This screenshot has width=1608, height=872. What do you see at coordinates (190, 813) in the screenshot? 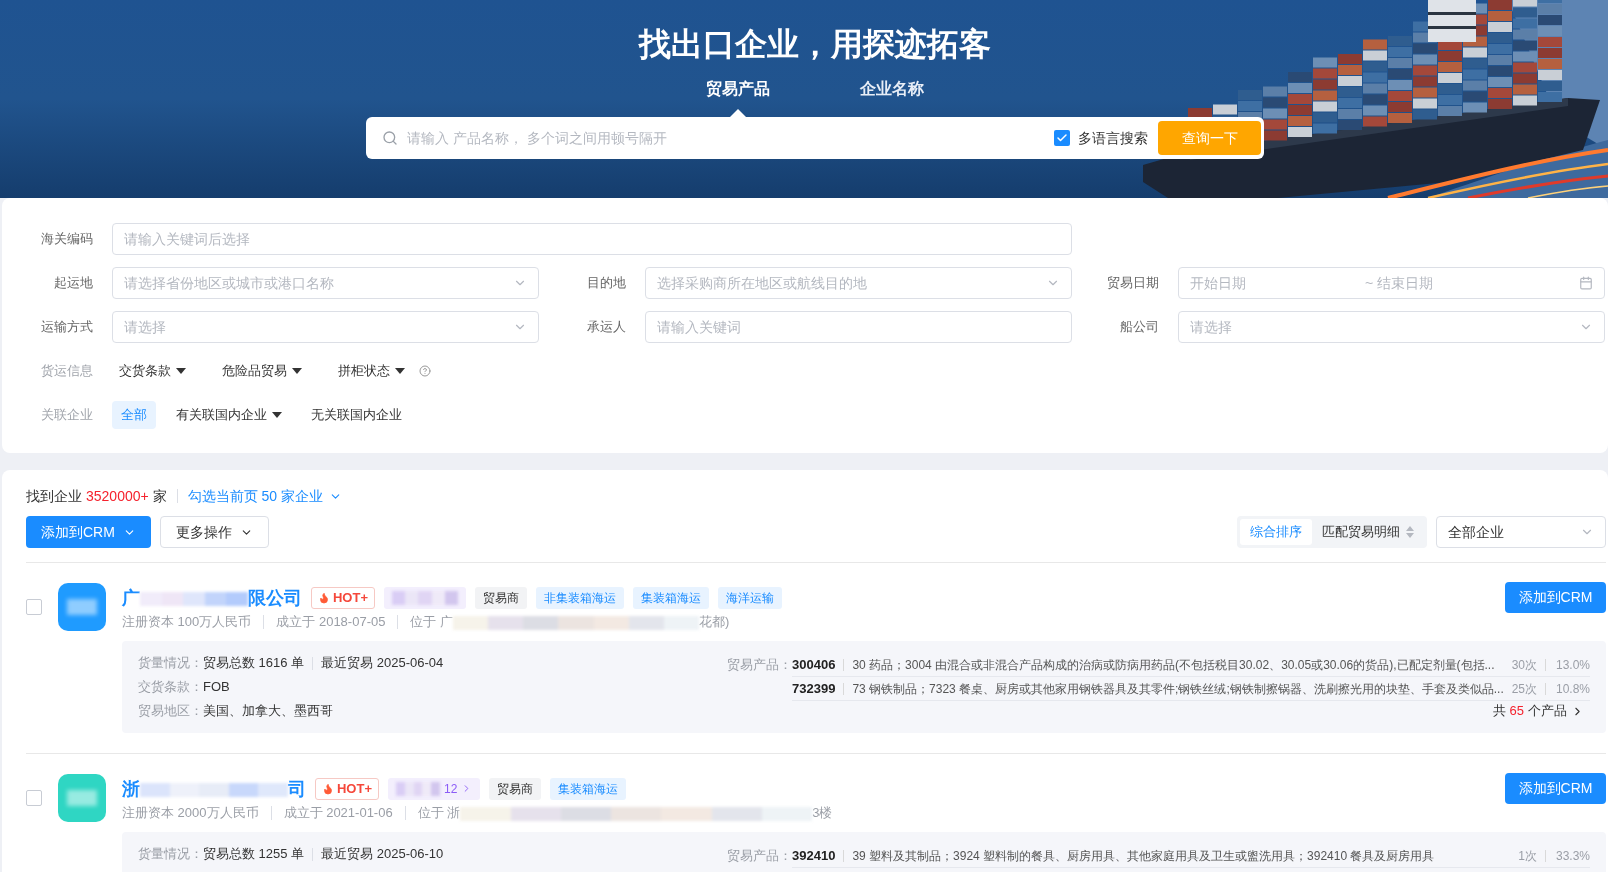
I see `registered-capital: 注册资本 2000万人民币` at bounding box center [190, 813].